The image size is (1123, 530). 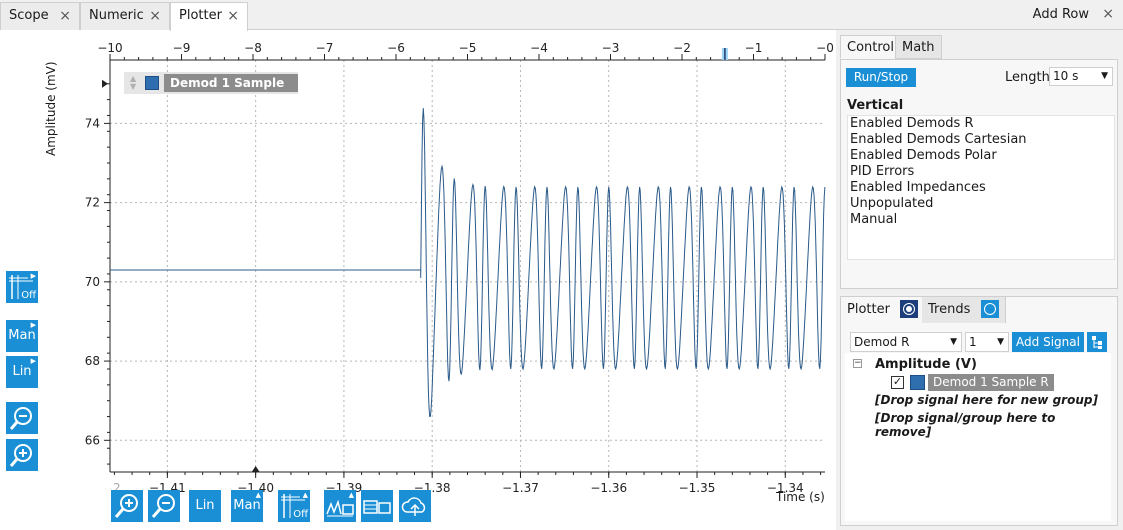 What do you see at coordinates (116, 15) in the screenshot?
I see `tab-numeric-label: Numeric` at bounding box center [116, 15].